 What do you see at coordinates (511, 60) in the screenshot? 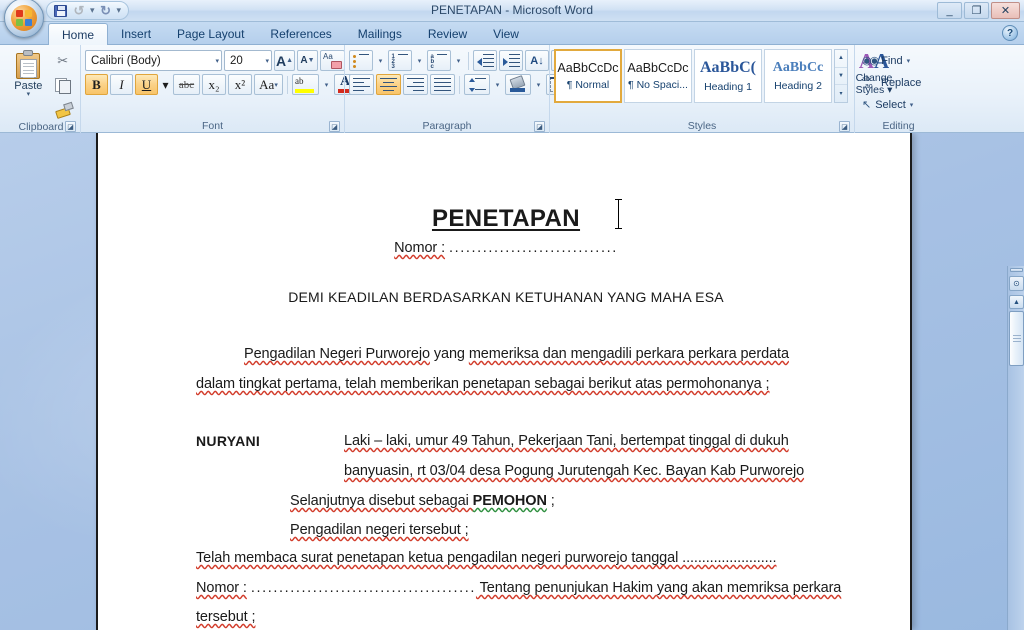
I see `increase-indent-button` at bounding box center [511, 60].